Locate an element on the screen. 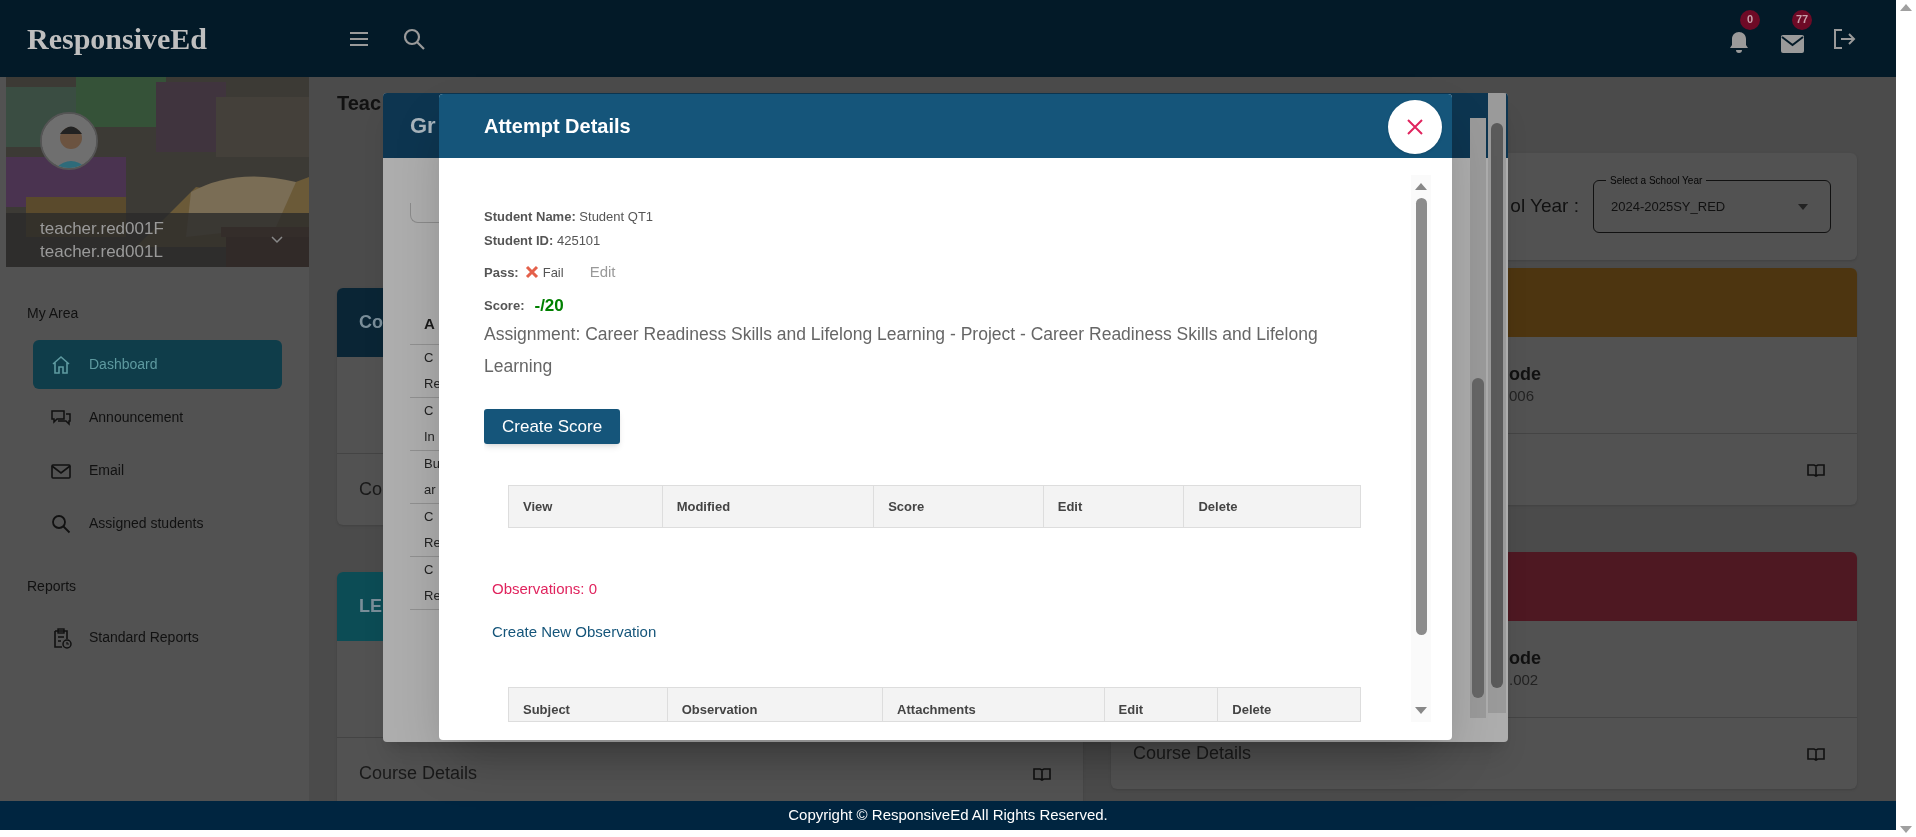  column-header: Attachments is located at coordinates (993, 704).